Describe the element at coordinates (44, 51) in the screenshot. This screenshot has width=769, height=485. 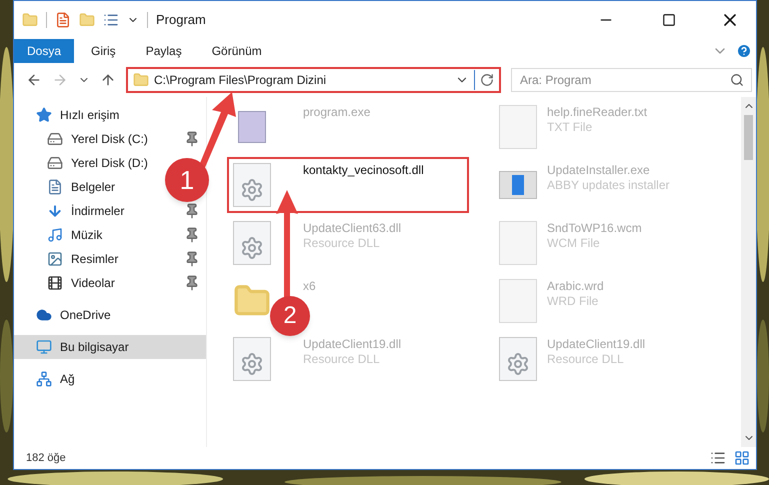
I see `ribbon-tab: Dosya` at that location.